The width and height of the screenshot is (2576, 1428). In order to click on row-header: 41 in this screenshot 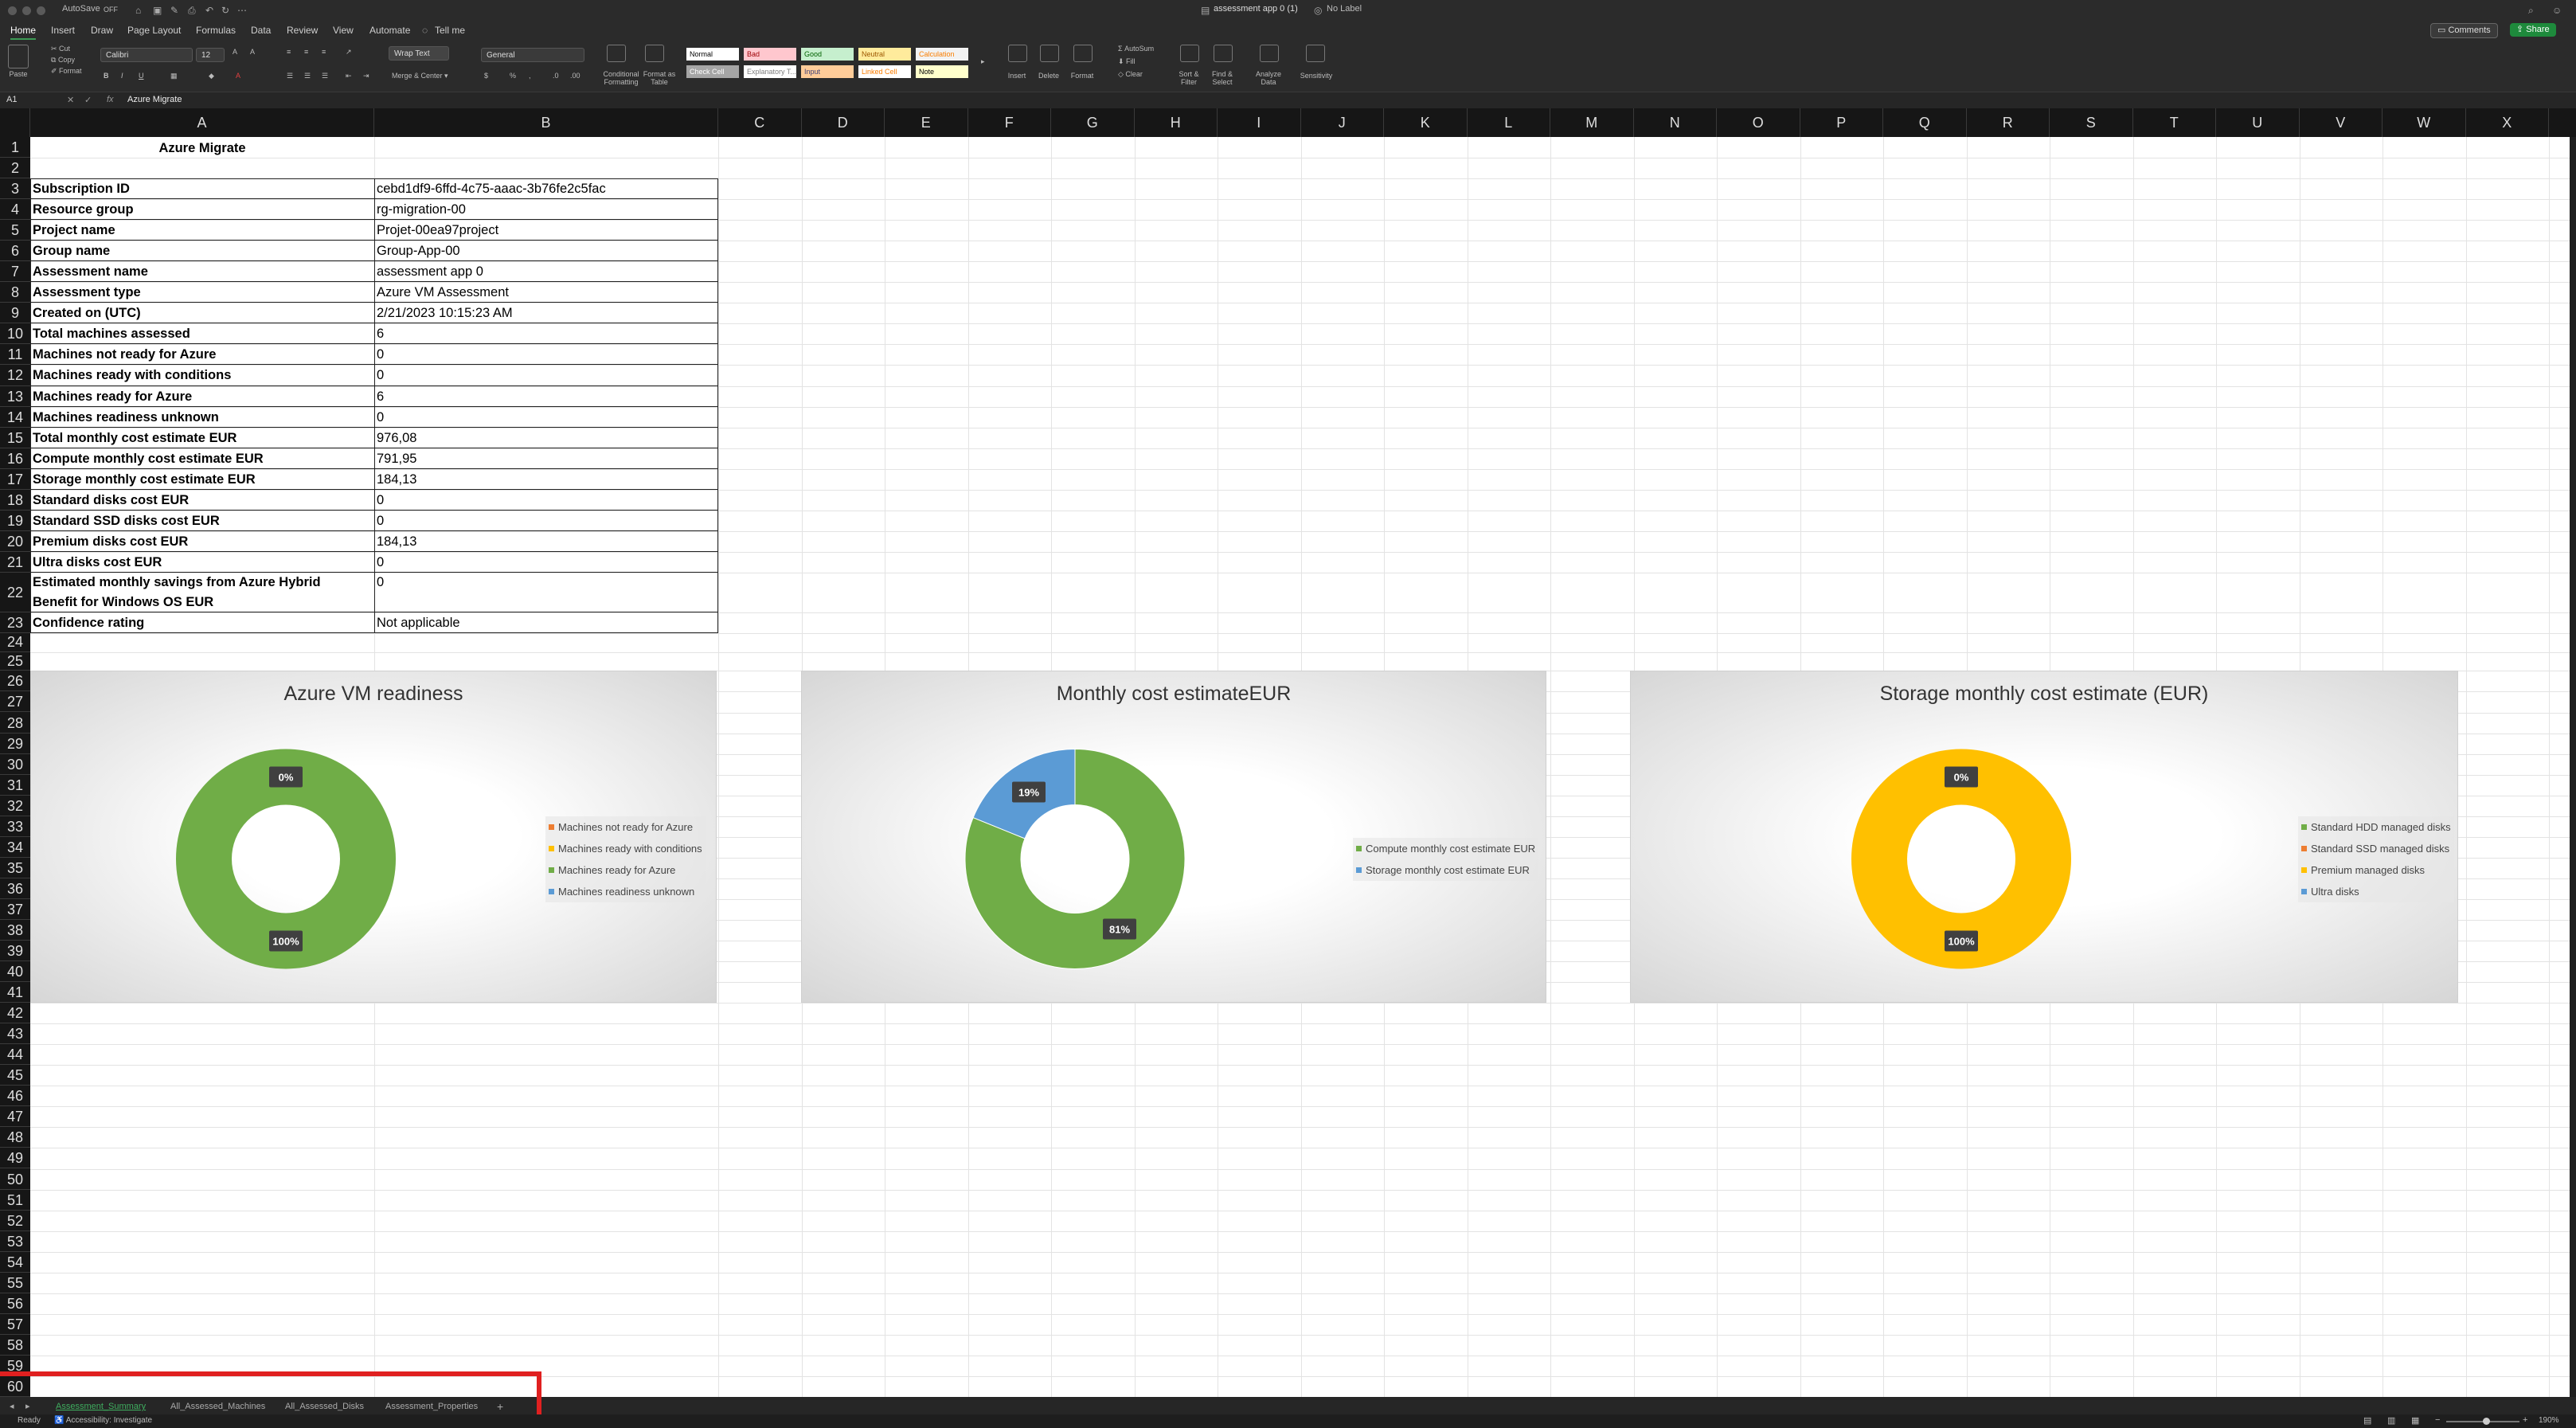, I will do `click(15, 993)`.